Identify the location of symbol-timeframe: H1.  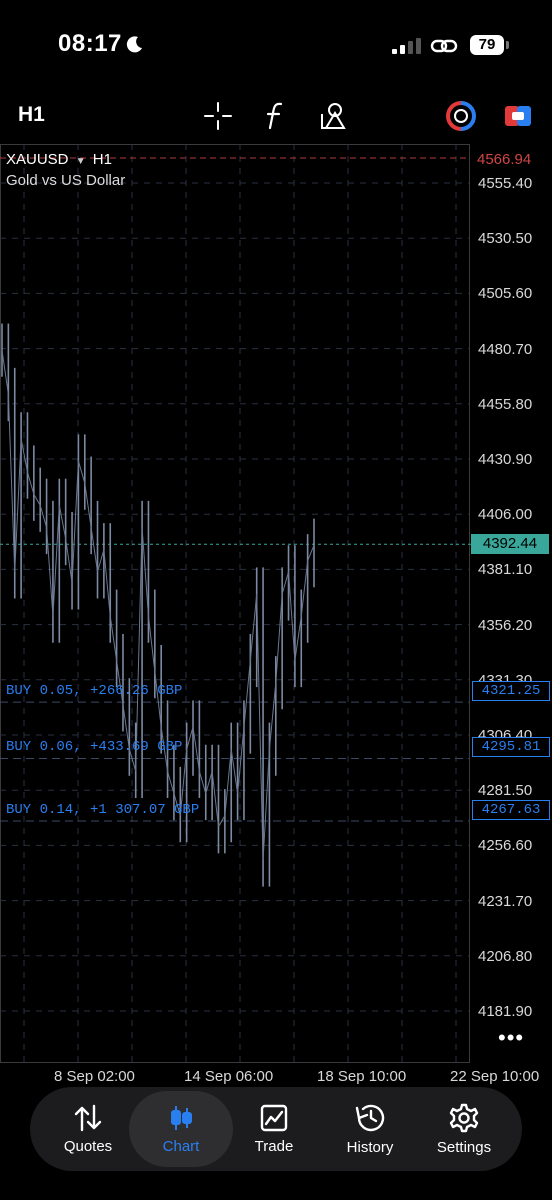
(102, 159).